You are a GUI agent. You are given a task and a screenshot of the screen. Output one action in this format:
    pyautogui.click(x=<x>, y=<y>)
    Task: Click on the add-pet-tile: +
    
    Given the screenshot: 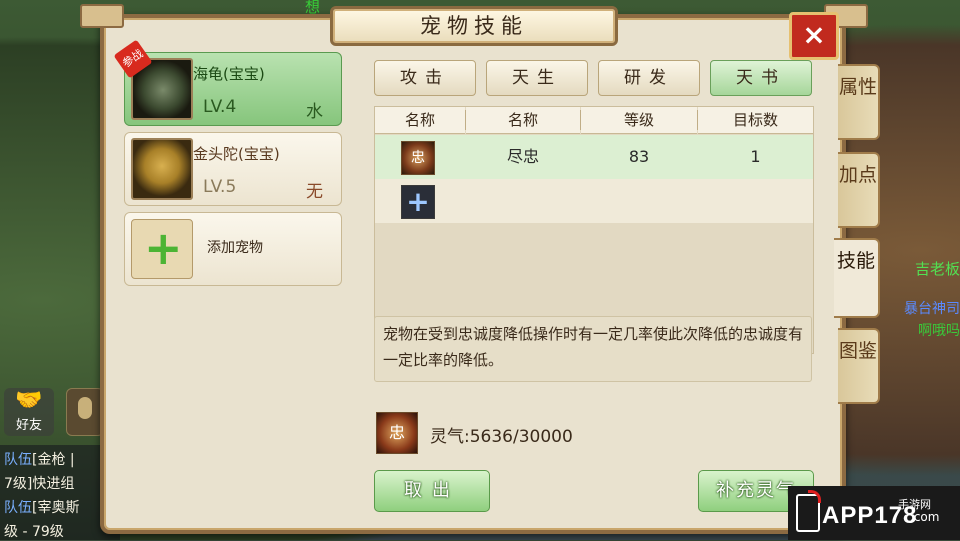 What is the action you would take?
    pyautogui.click(x=162, y=249)
    